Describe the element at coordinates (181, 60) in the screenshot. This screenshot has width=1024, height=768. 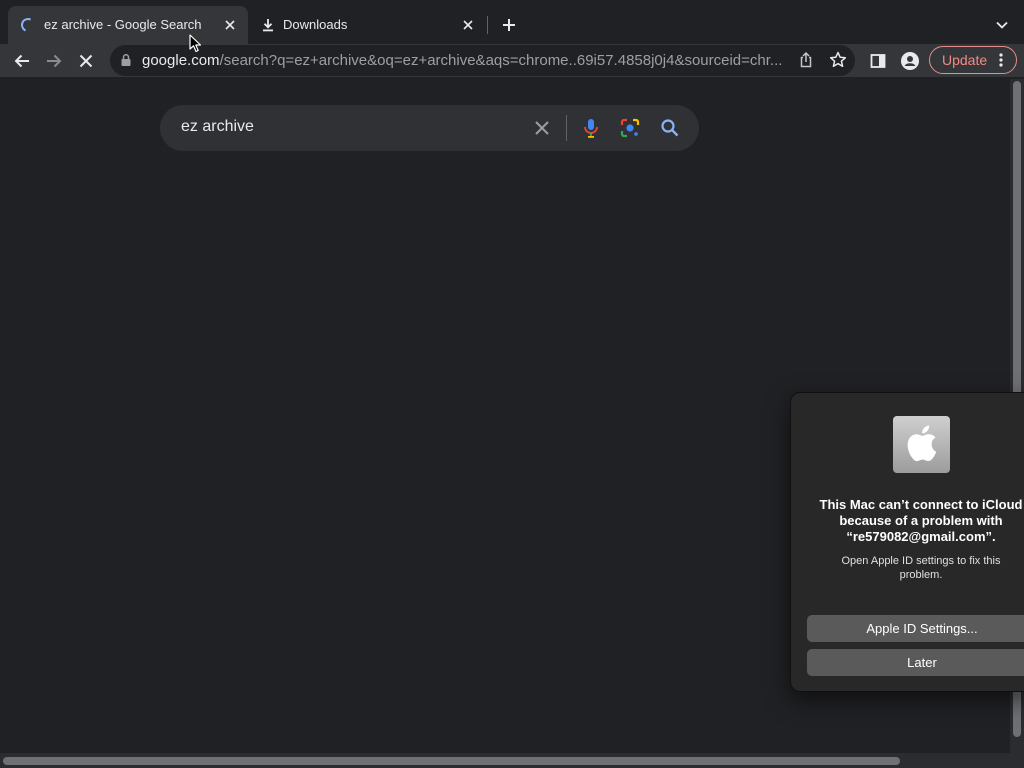
I see `url-host: google.com` at that location.